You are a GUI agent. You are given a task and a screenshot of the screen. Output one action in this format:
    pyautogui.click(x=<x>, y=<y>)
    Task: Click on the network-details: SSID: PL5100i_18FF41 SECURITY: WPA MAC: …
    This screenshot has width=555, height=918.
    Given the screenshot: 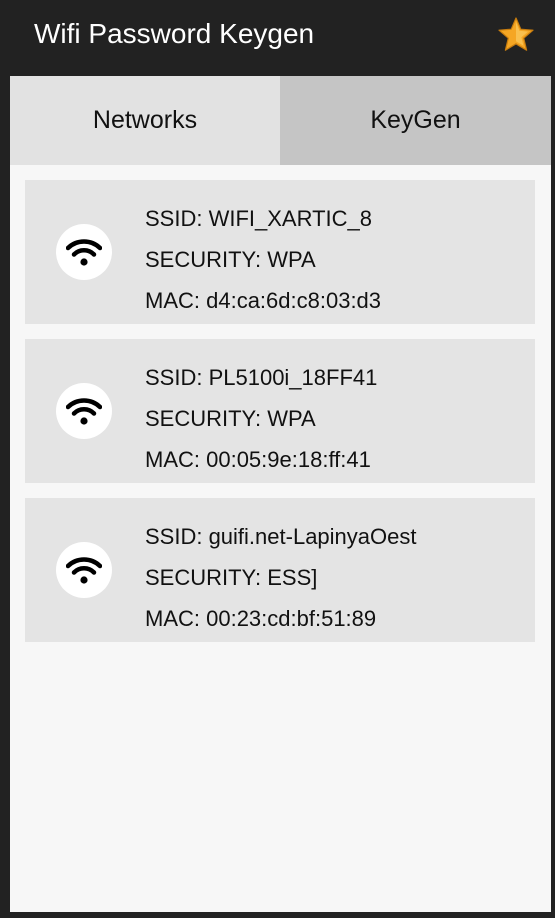 What is the action you would take?
    pyautogui.click(x=261, y=418)
    